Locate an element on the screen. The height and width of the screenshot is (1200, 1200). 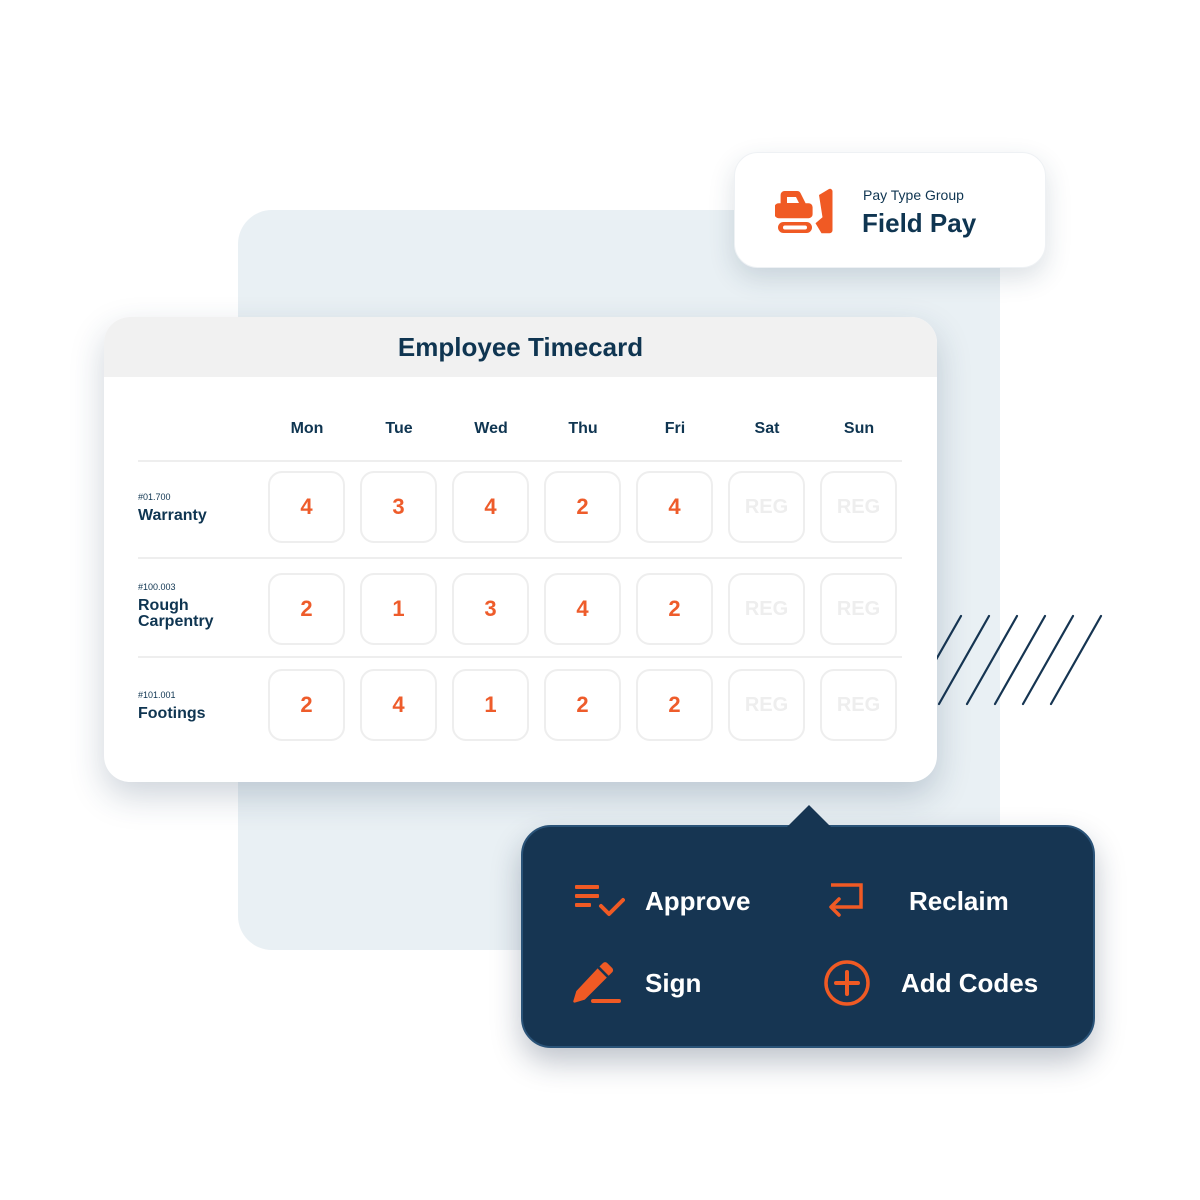
hours-cell-tue: 4 is located at coordinates (398, 705).